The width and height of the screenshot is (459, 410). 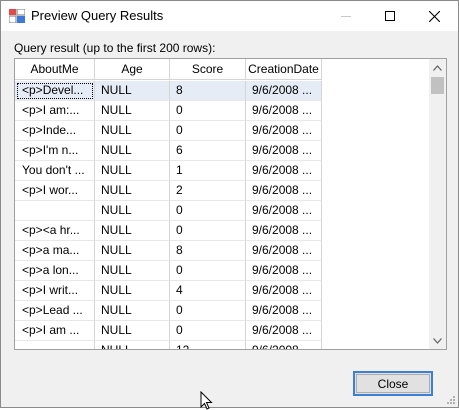 I want to click on grid-header: AboutMe Age Score CreationDate, so click(x=168, y=70).